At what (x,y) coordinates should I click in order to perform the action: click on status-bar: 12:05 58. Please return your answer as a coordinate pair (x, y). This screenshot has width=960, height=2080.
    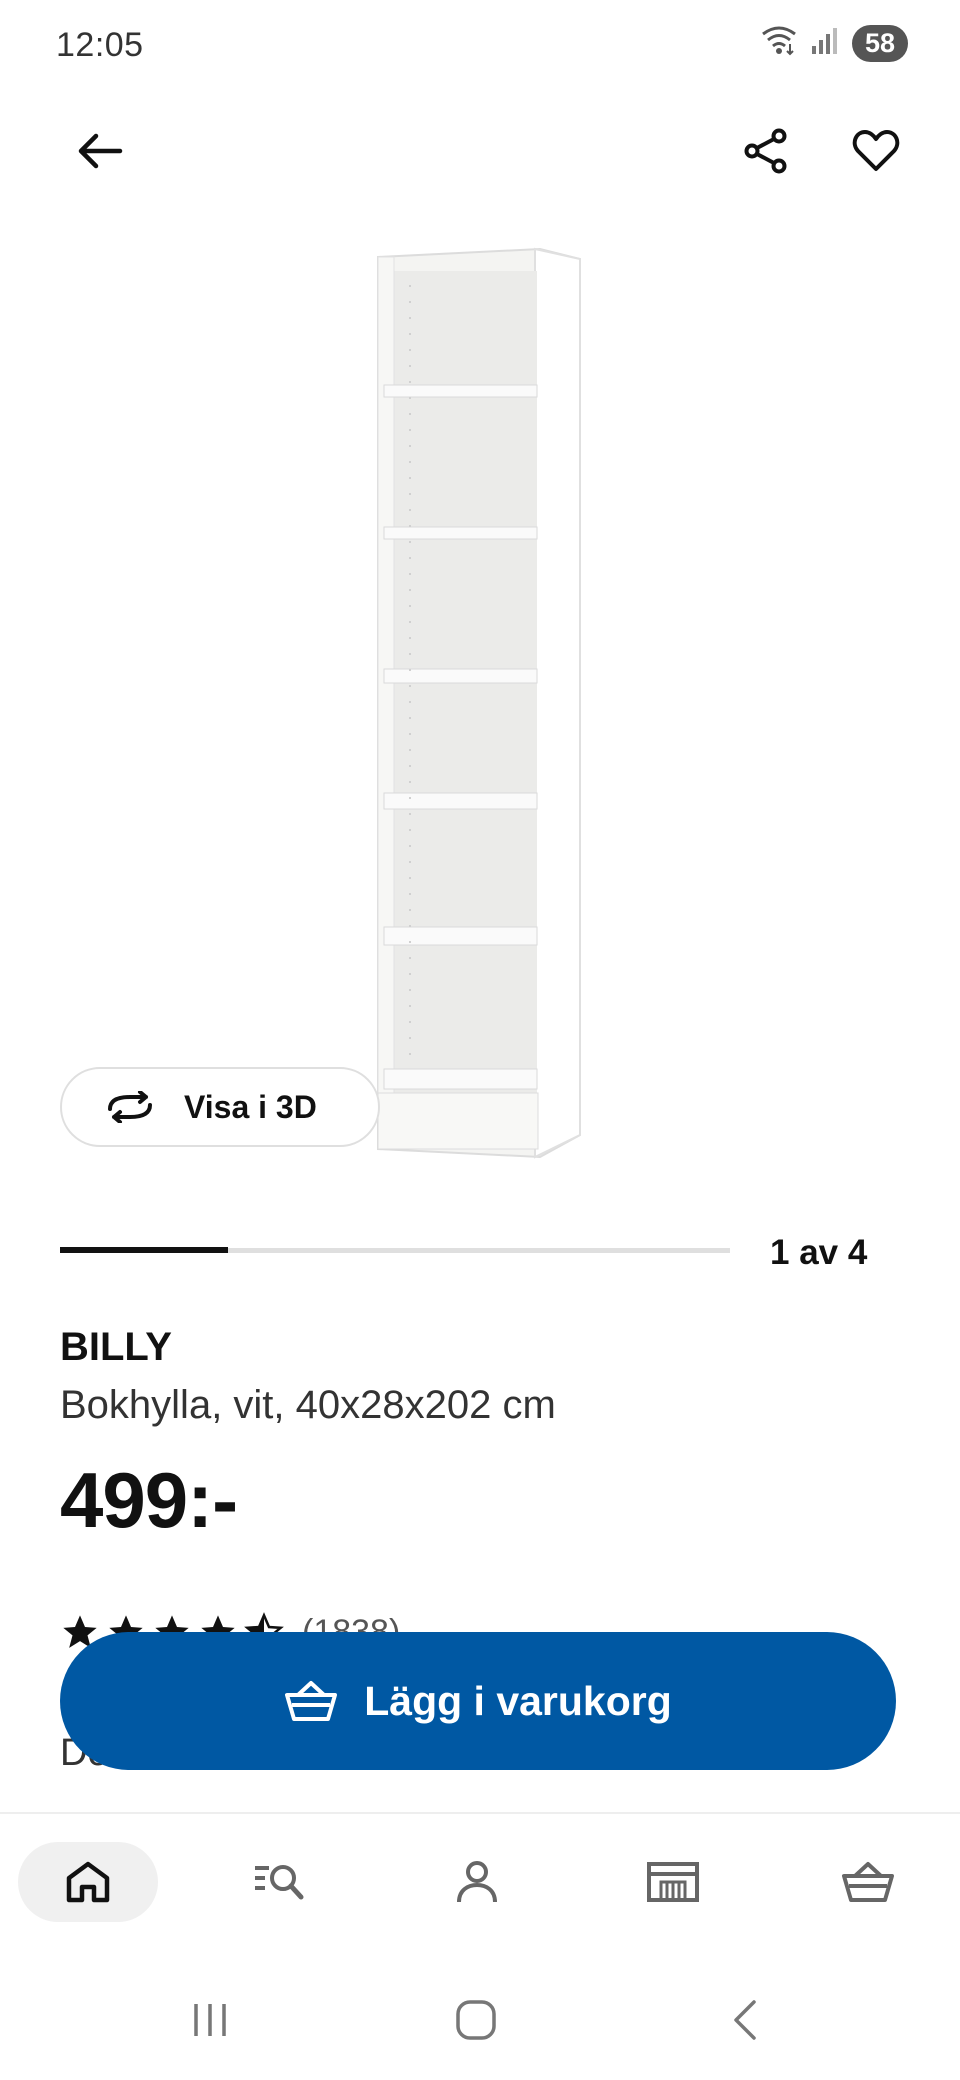
    Looking at the image, I should click on (480, 45).